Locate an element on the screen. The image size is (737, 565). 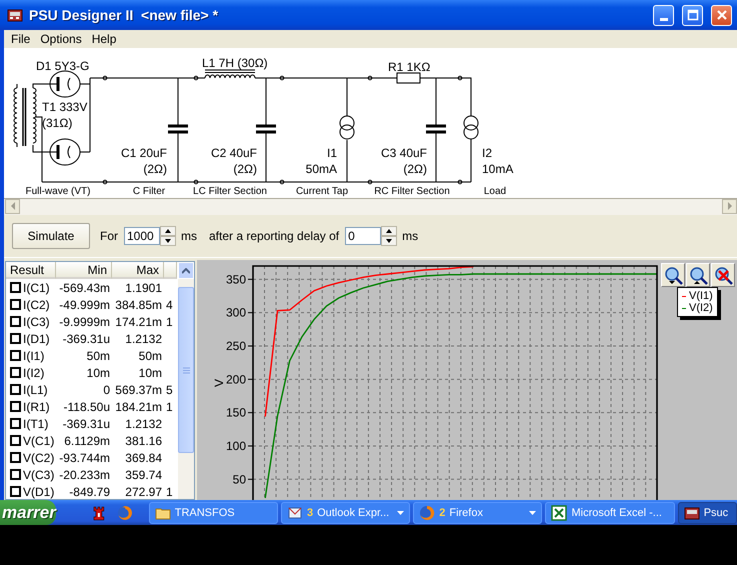
tower-icon is located at coordinates (99, 512).